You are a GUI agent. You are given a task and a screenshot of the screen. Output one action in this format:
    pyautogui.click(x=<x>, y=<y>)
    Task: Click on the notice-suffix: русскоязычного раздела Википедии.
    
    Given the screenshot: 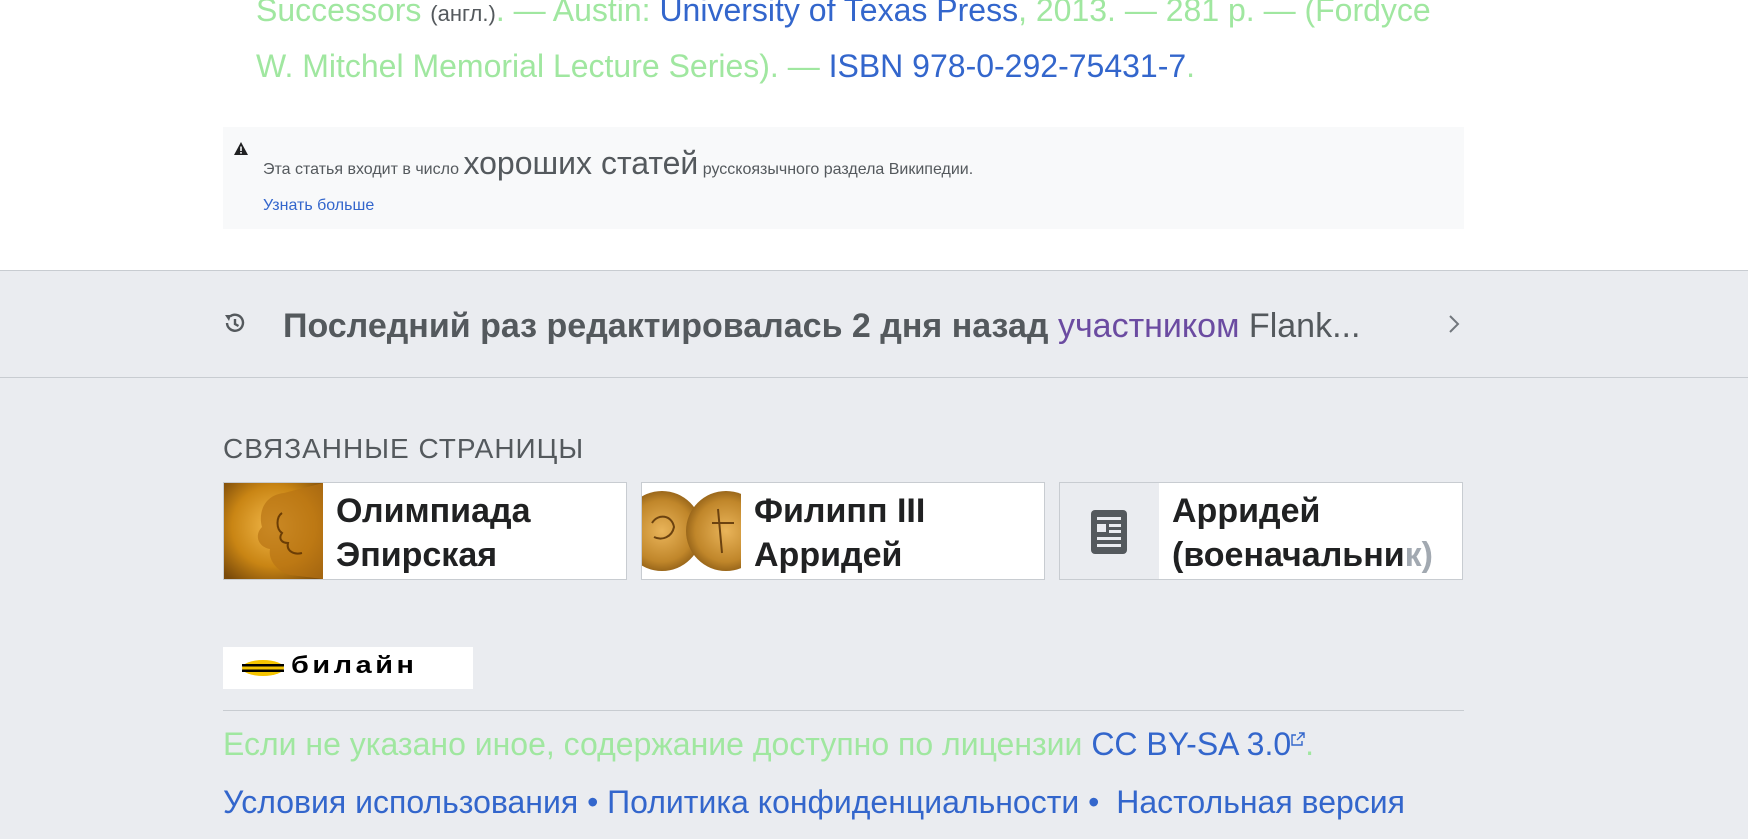 What is the action you would take?
    pyautogui.click(x=838, y=169)
    